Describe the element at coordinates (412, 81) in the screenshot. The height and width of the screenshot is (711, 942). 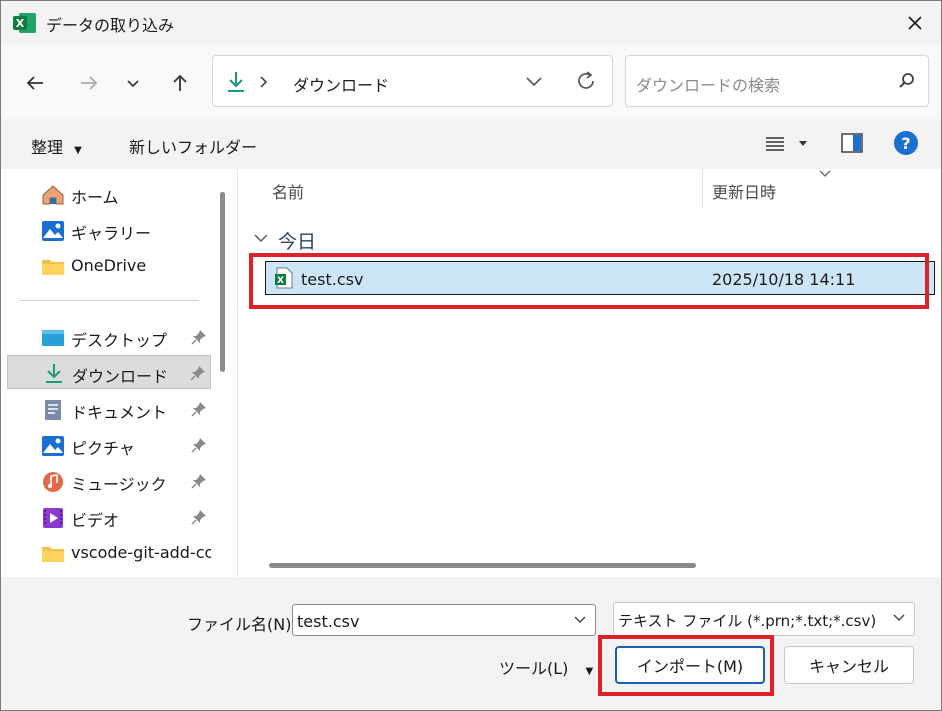
I see `address-bar: ダウンロード` at that location.